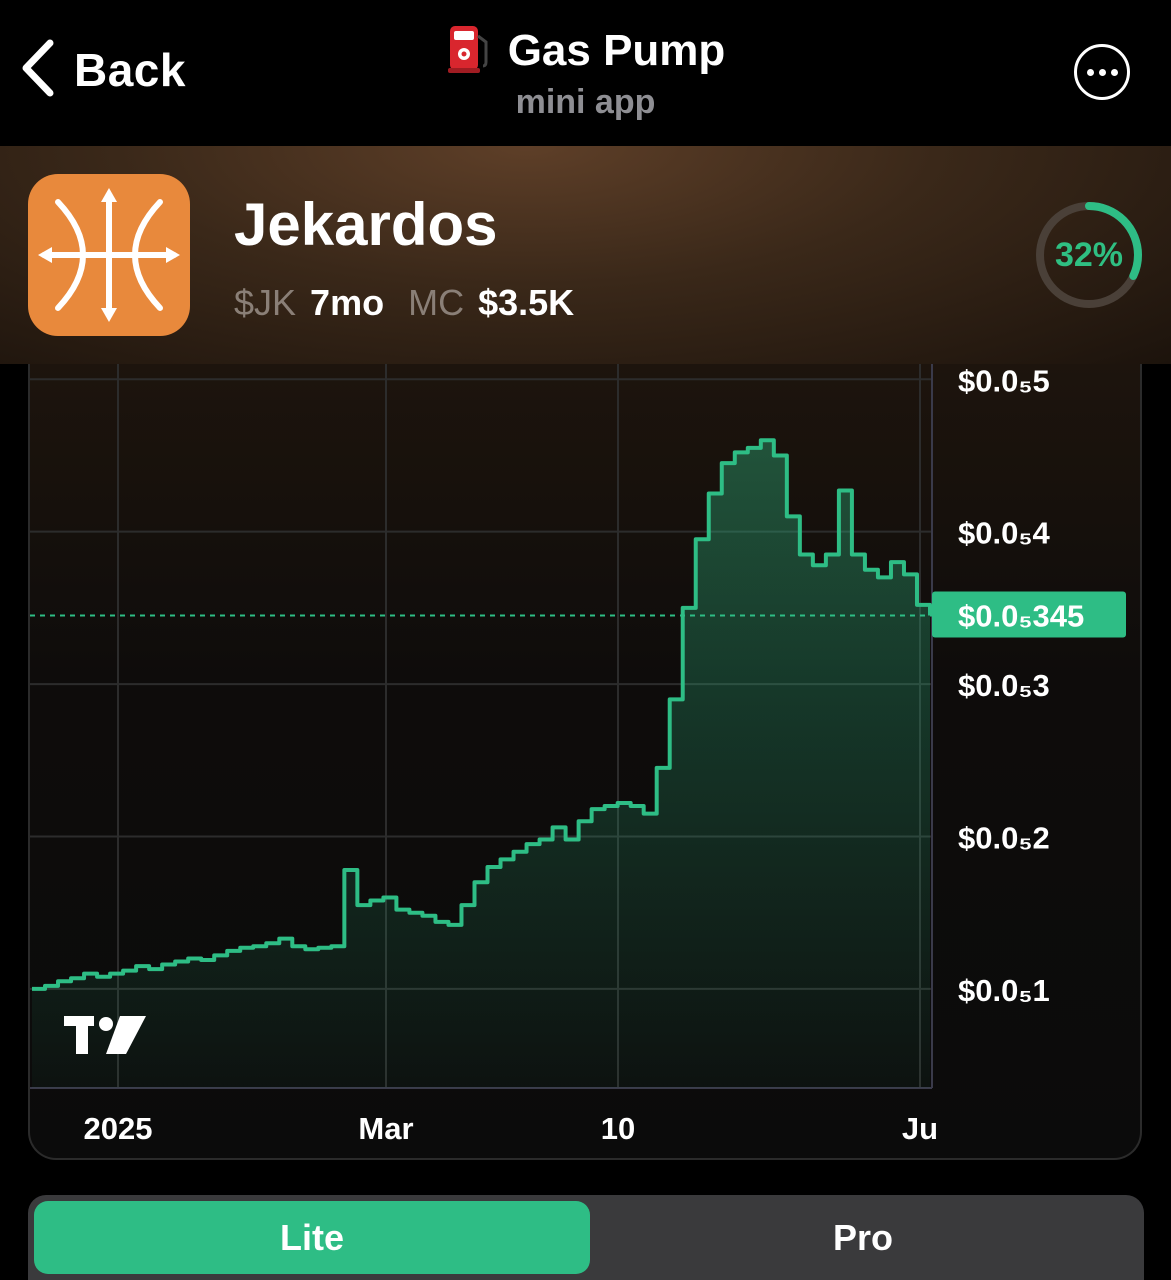 The width and height of the screenshot is (1171, 1280). I want to click on y-tick-label: $0.0₅4, so click(1004, 533).